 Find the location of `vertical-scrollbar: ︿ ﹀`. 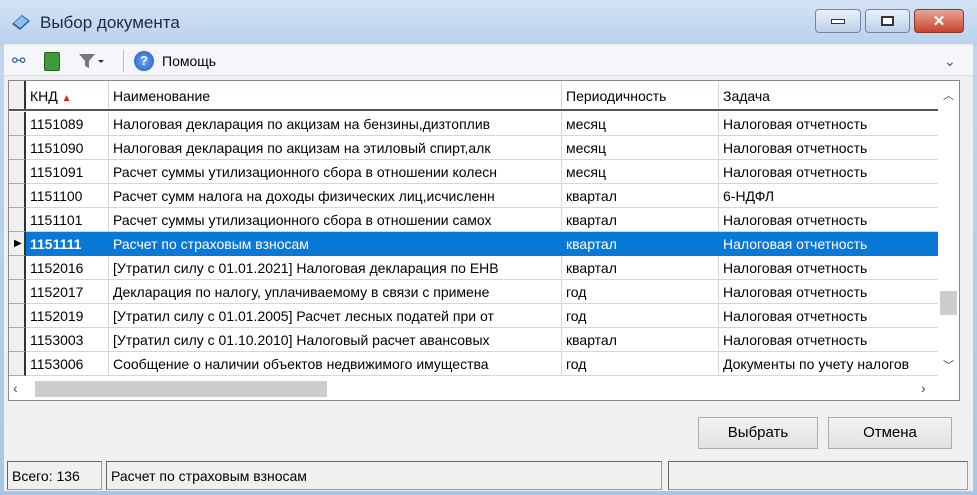

vertical-scrollbar: ︿ ﹀ is located at coordinates (948, 229).